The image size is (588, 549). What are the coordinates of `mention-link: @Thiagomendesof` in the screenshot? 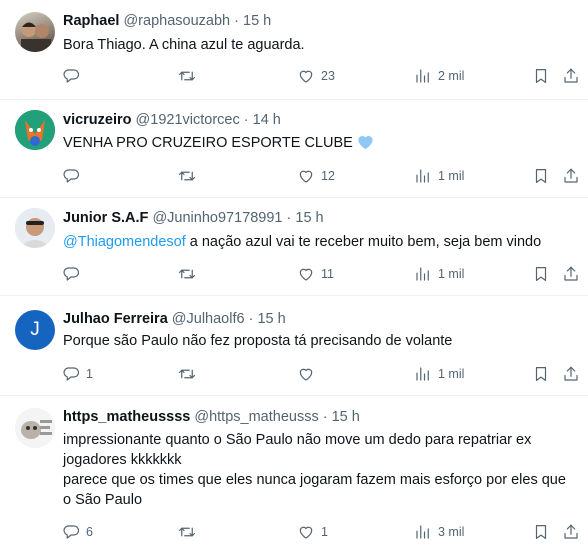 It's located at (124, 242).